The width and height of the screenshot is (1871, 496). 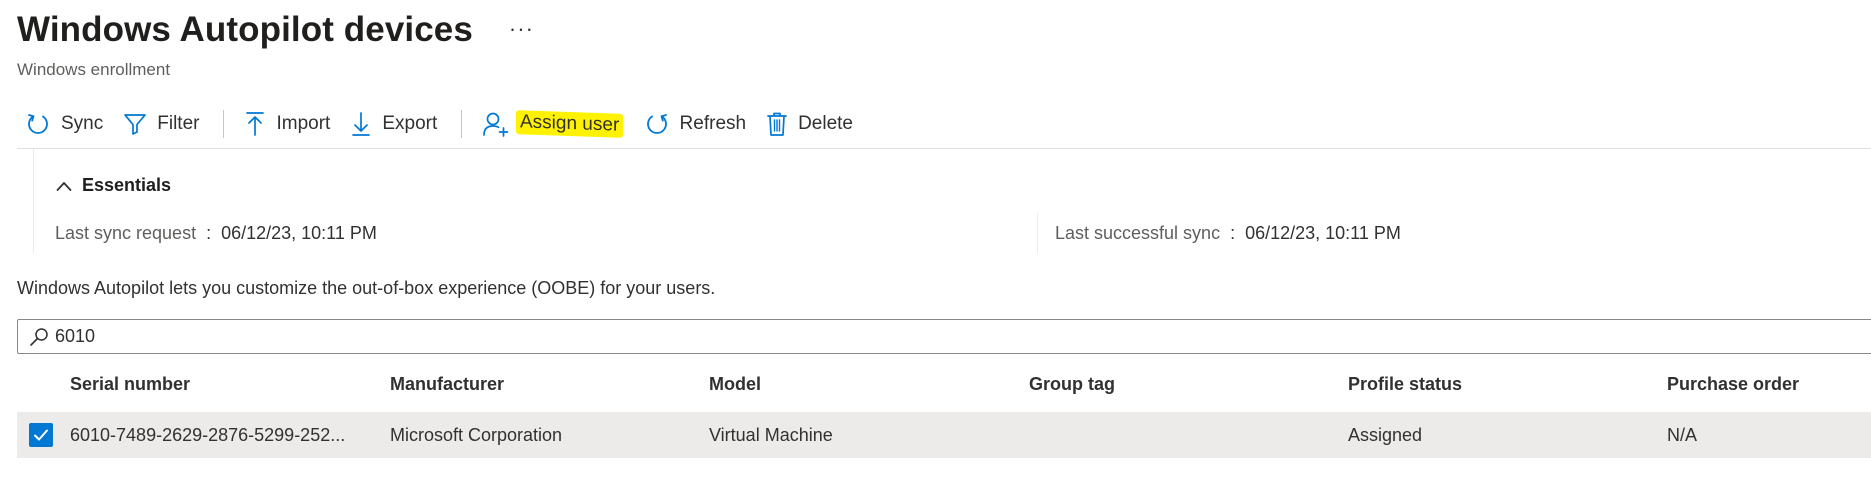 I want to click on trash-icon, so click(x=777, y=124).